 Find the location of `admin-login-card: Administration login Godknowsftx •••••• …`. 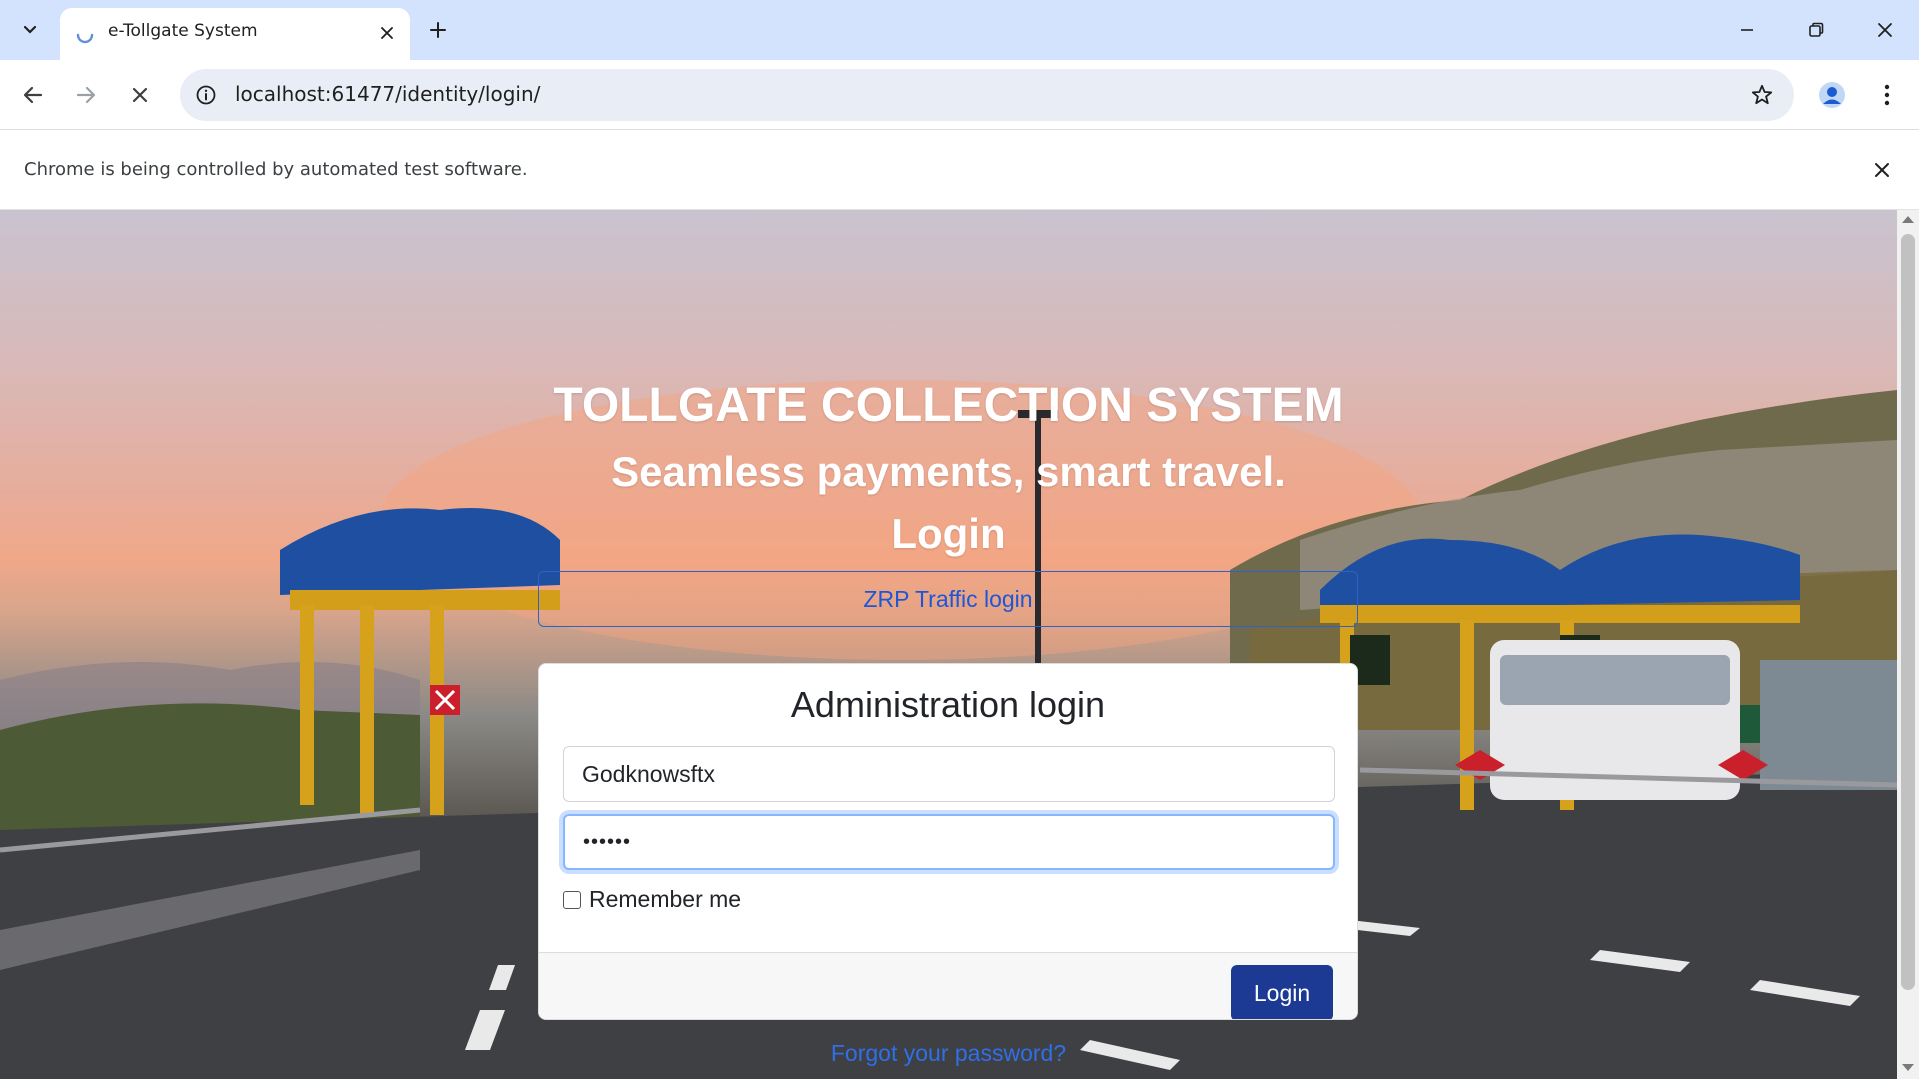

admin-login-card: Administration login Godknowsftx •••••• … is located at coordinates (948, 841).